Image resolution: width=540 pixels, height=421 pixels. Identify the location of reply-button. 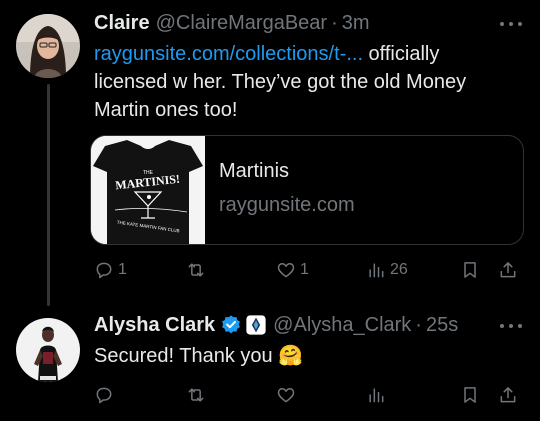
(104, 395).